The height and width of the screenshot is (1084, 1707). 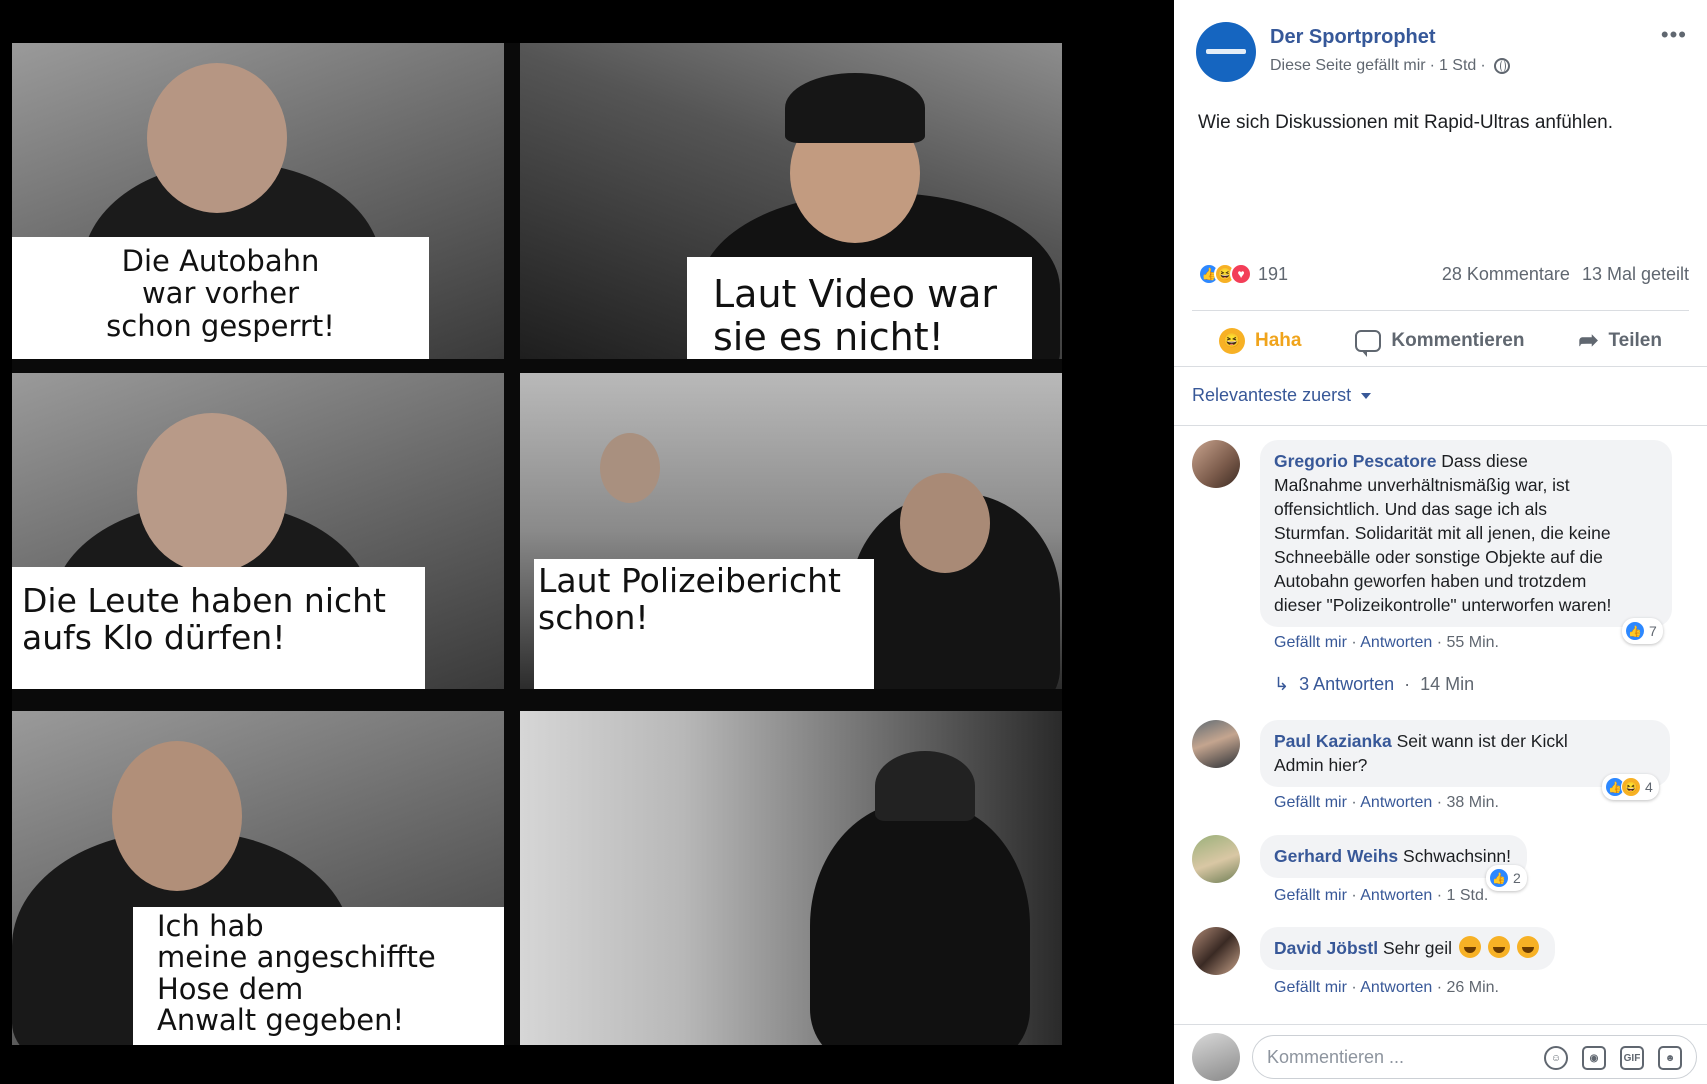 I want to click on caption-line: Anwalt gegeben!, so click(x=281, y=1019).